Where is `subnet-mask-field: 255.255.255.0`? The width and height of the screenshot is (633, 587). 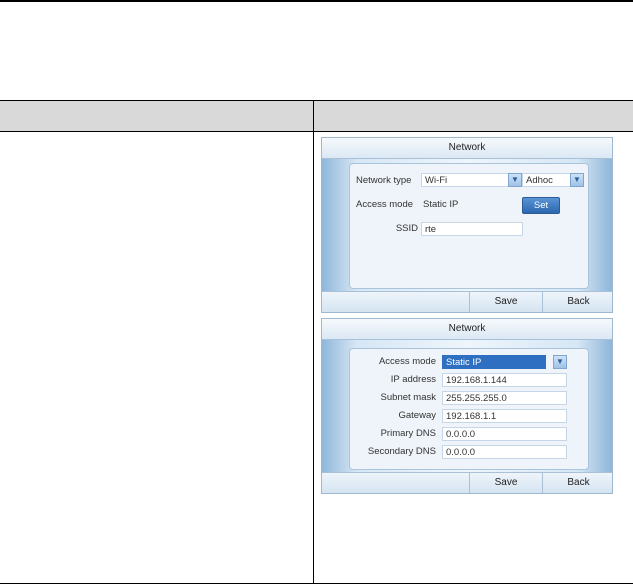
subnet-mask-field: 255.255.255.0 is located at coordinates (504, 398).